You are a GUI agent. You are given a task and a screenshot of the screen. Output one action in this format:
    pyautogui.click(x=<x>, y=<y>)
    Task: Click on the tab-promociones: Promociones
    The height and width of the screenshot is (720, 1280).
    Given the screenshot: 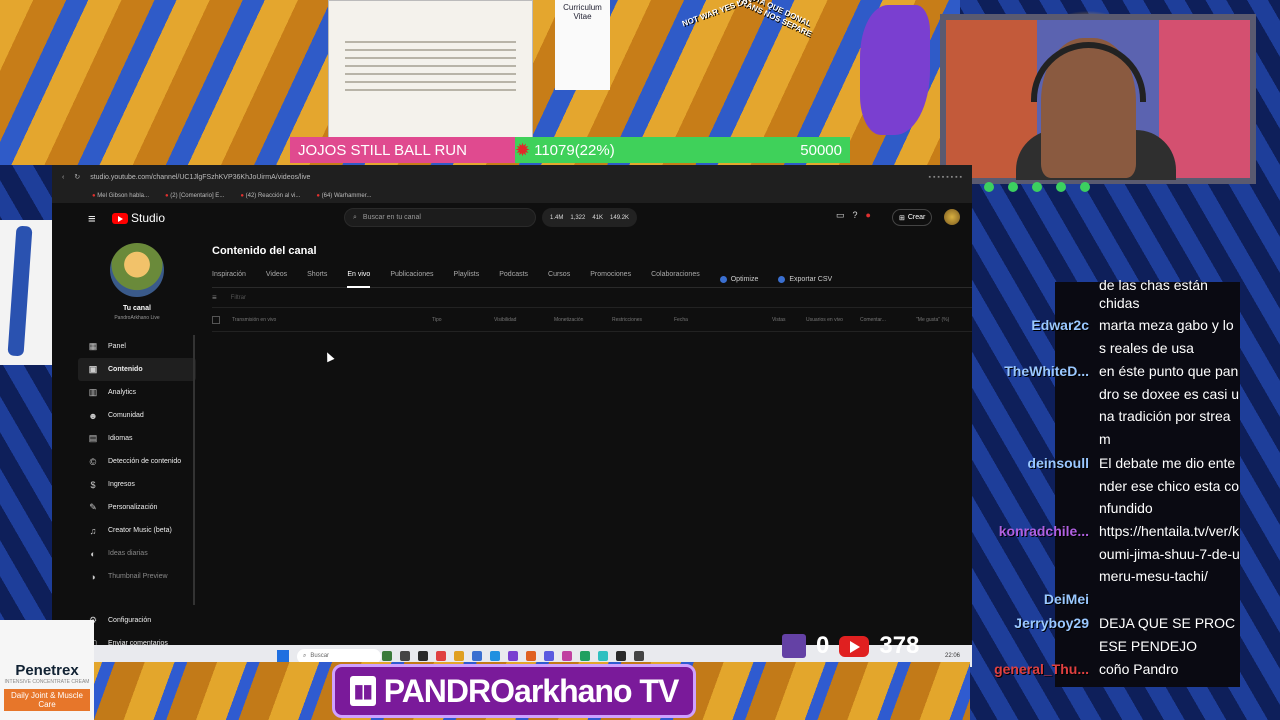 What is the action you would take?
    pyautogui.click(x=610, y=279)
    